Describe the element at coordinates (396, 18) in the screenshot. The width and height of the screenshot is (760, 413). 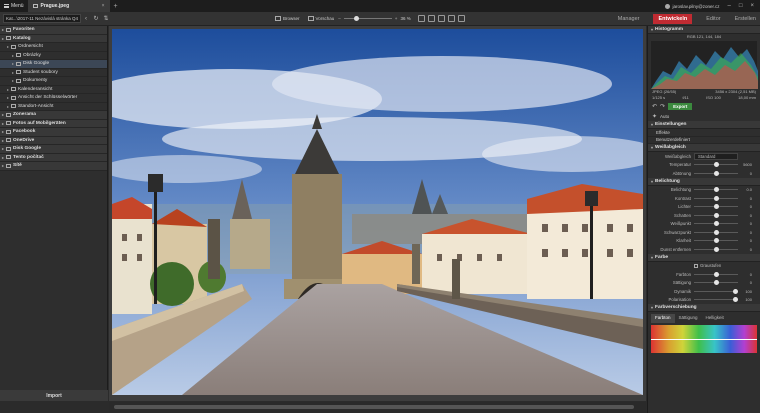
I see `zoom-in-icon: +` at that location.